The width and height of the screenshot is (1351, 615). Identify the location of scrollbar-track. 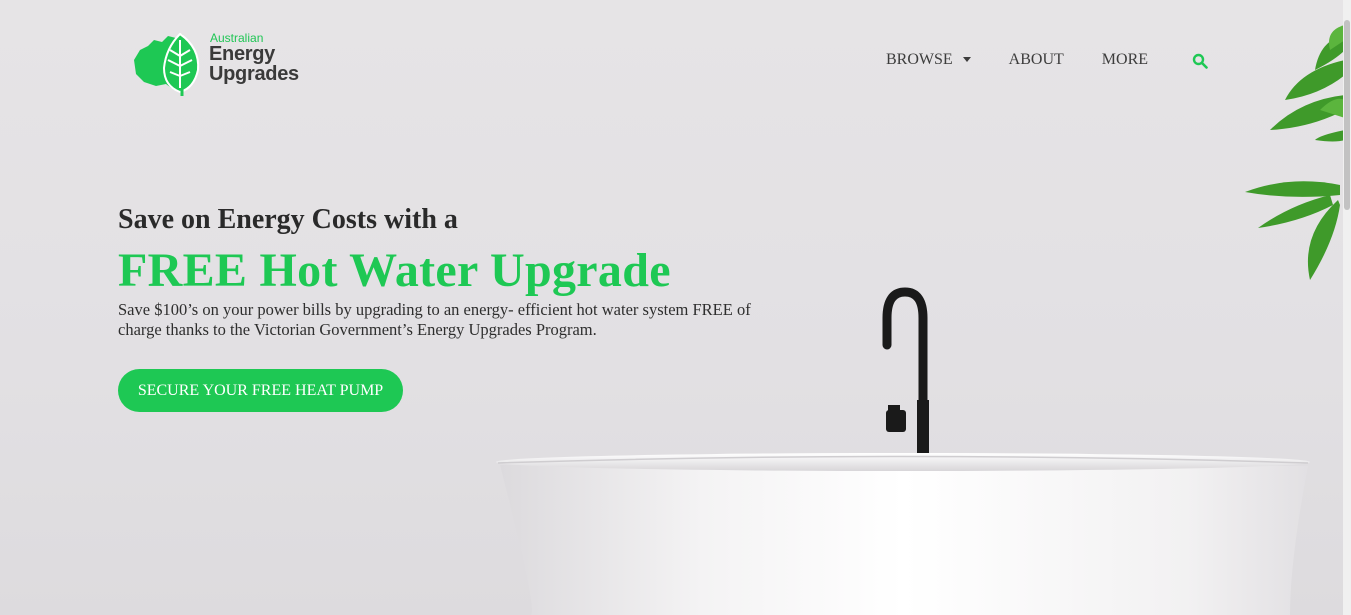
(1347, 307).